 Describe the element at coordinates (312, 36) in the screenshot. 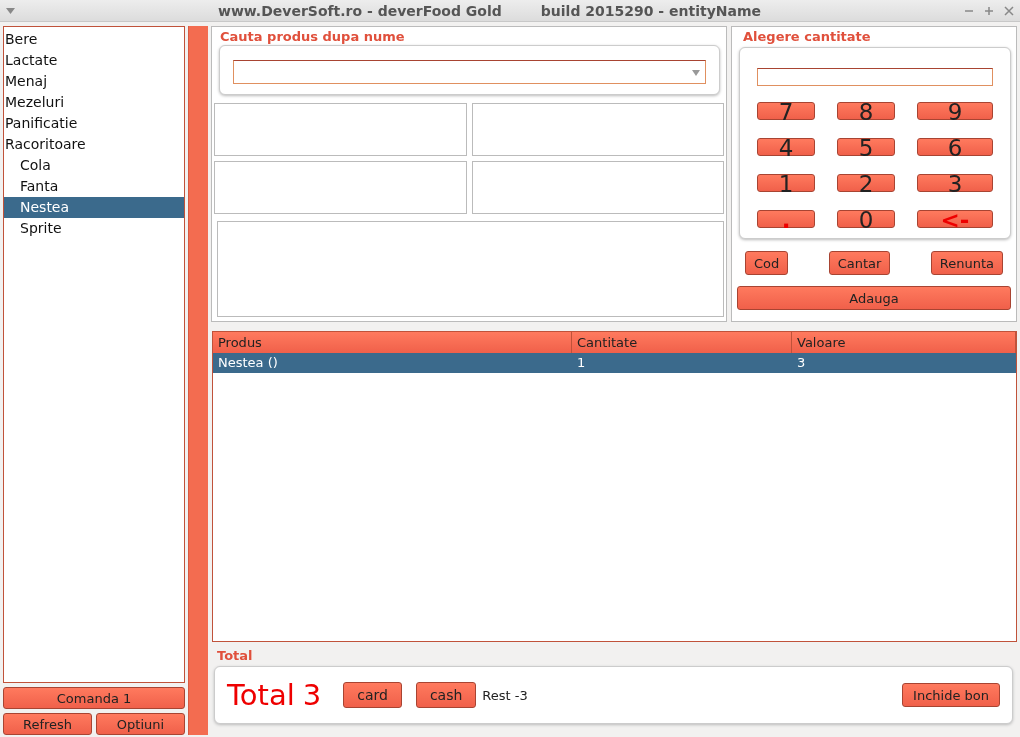

I see `panel-title: Cauta produs dupa nume` at that location.